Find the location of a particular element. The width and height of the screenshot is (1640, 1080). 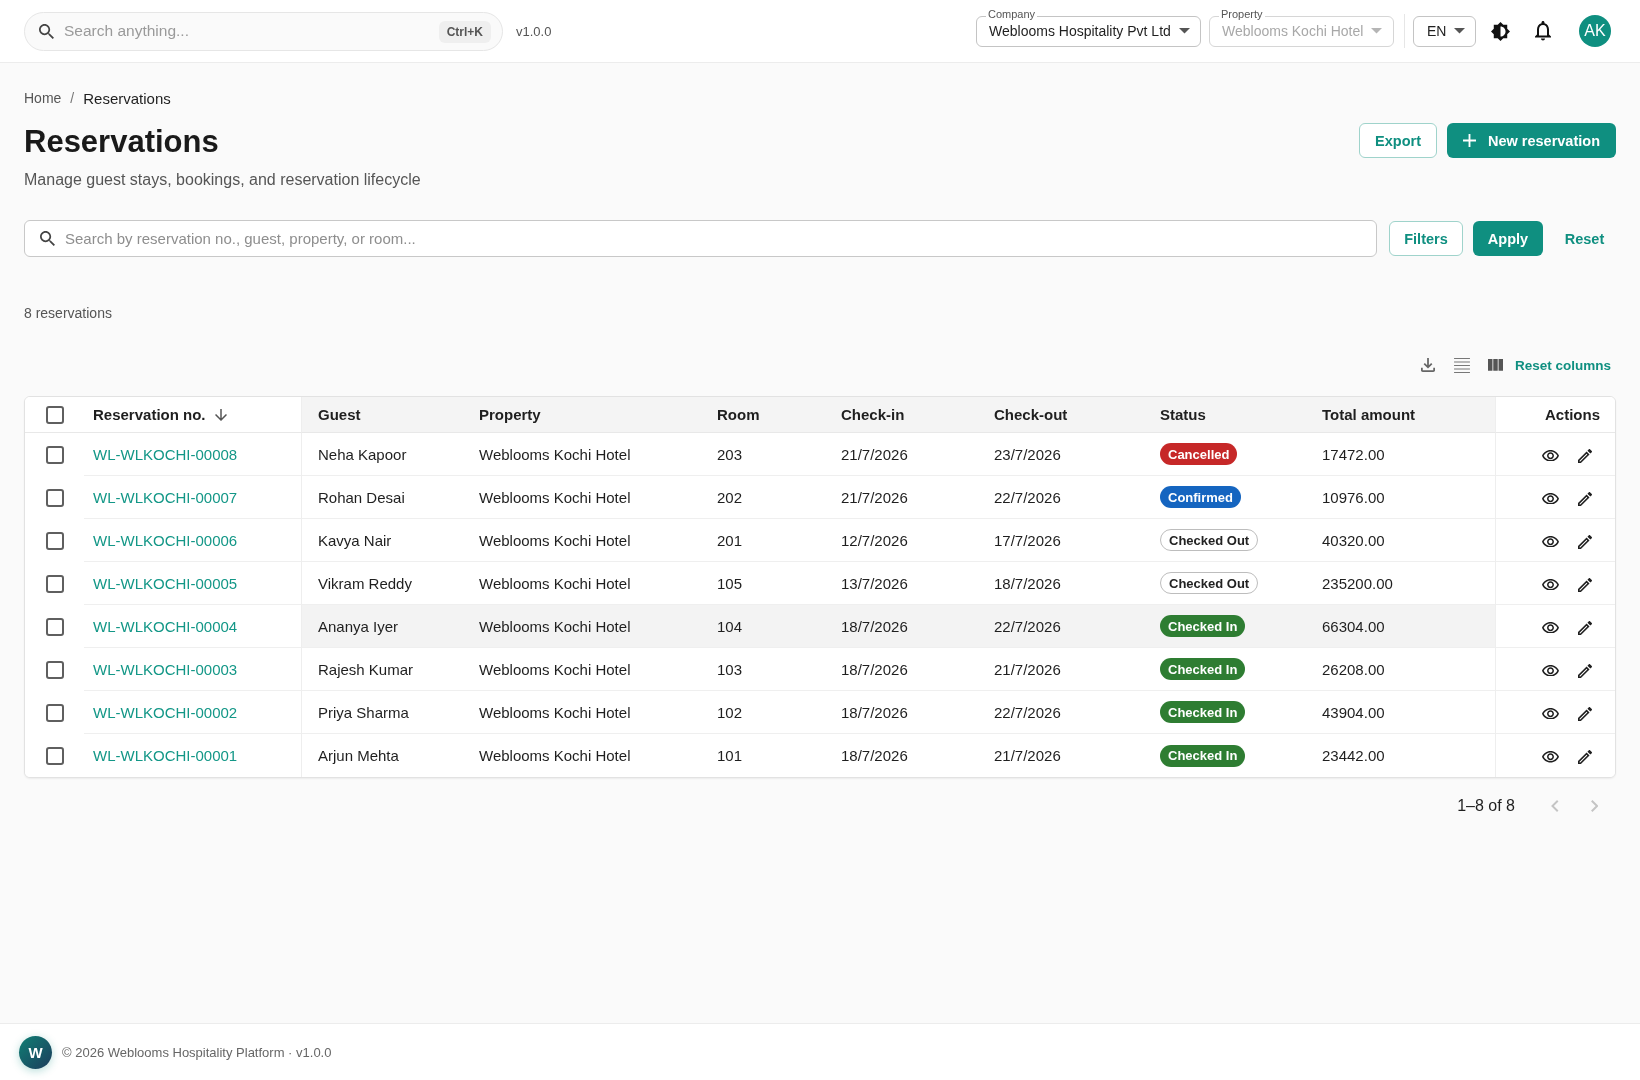

column-header: Total amount is located at coordinates (1400, 415).